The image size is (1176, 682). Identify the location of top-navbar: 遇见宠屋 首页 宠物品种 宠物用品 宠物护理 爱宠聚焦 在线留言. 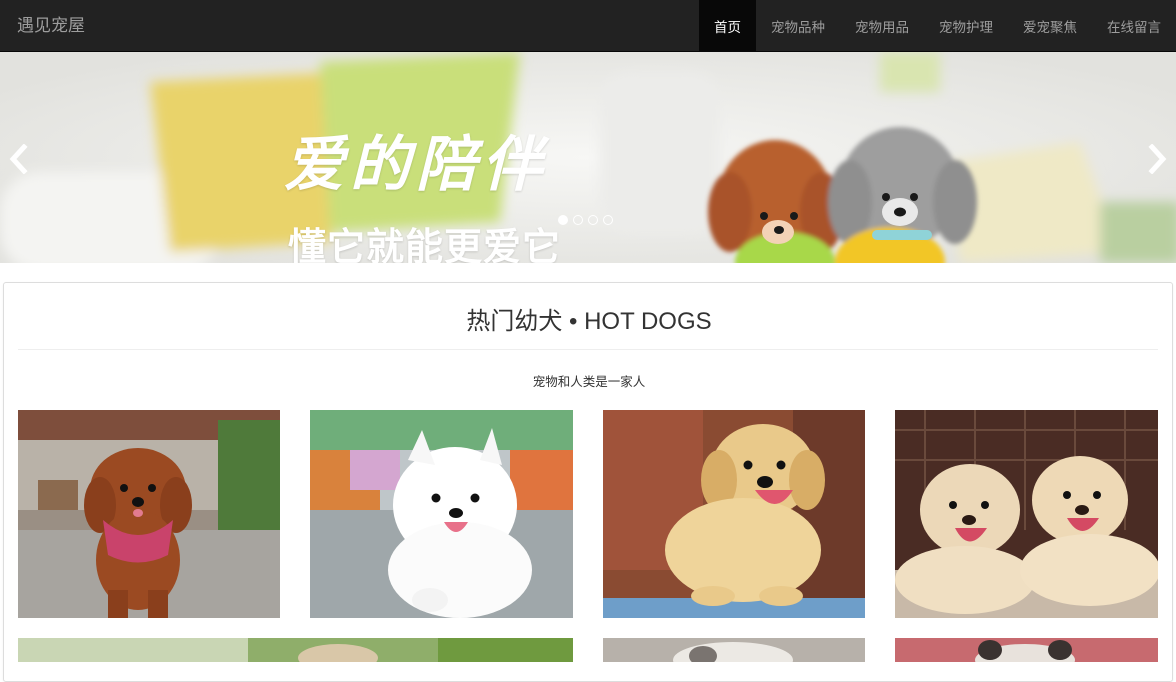
(588, 26).